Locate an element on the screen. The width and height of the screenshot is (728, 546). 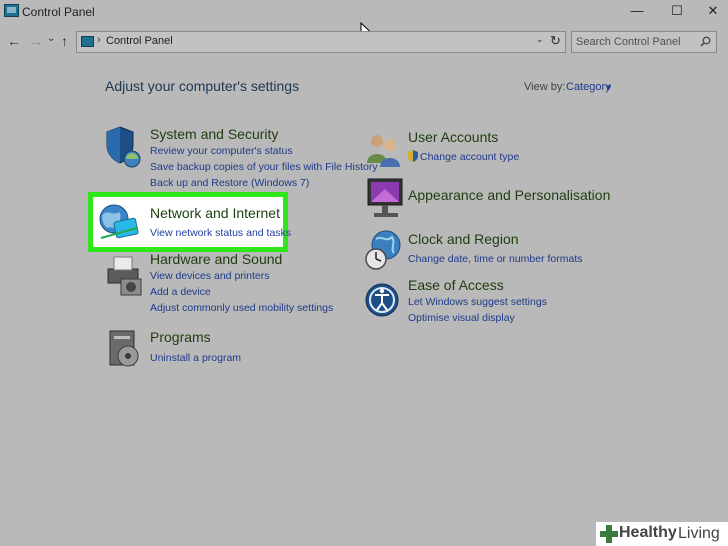
breadcrumb-control-panel: Control Panel is located at coordinates (139, 41).